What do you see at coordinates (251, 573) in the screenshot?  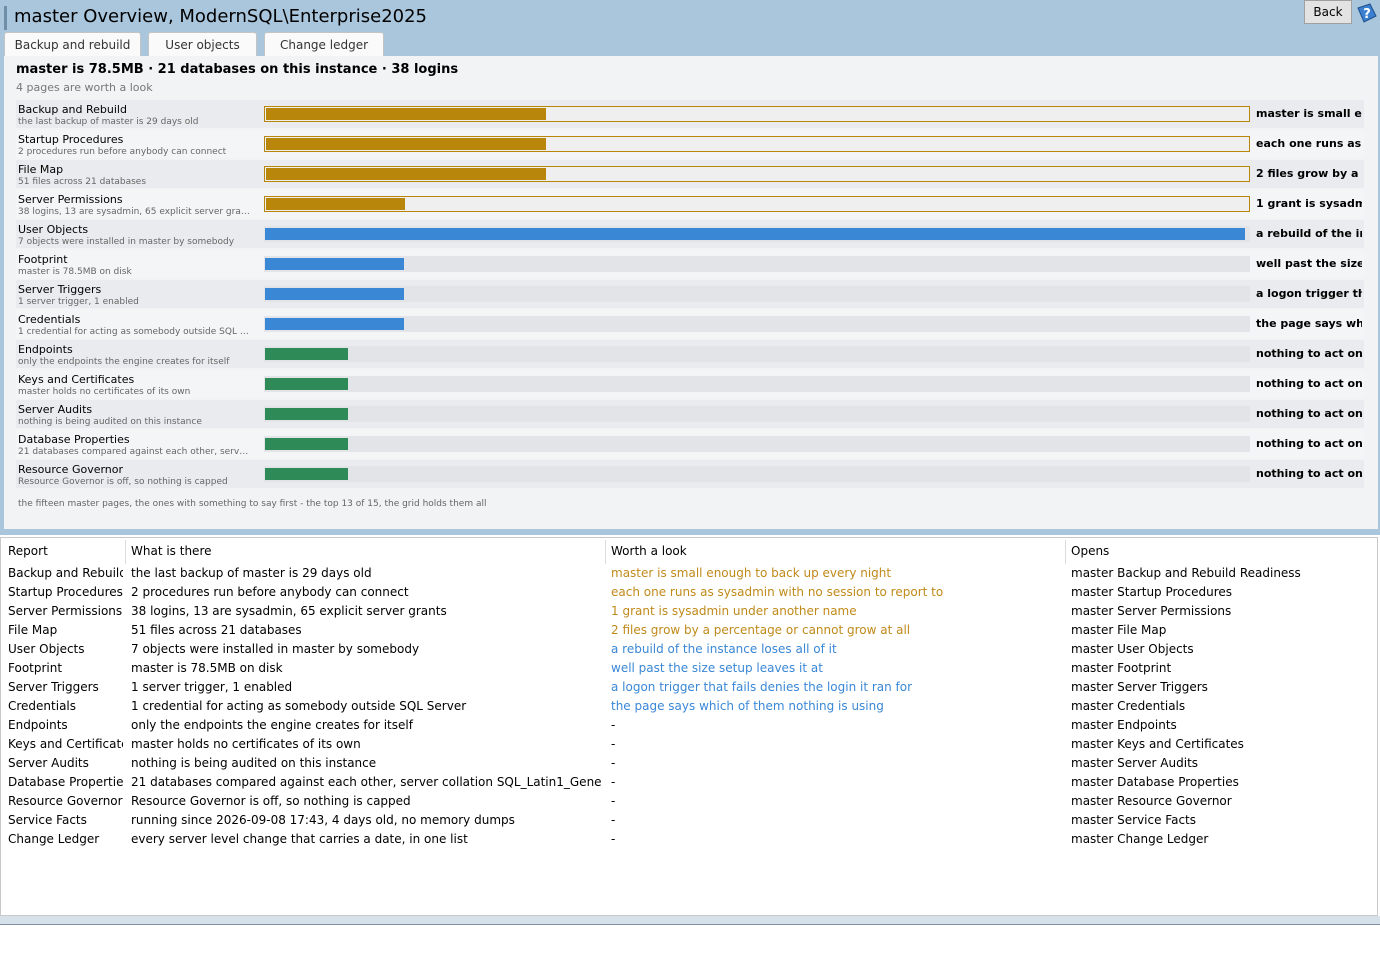 I see `grid-cell-what: the last backup of master is 29 days old` at bounding box center [251, 573].